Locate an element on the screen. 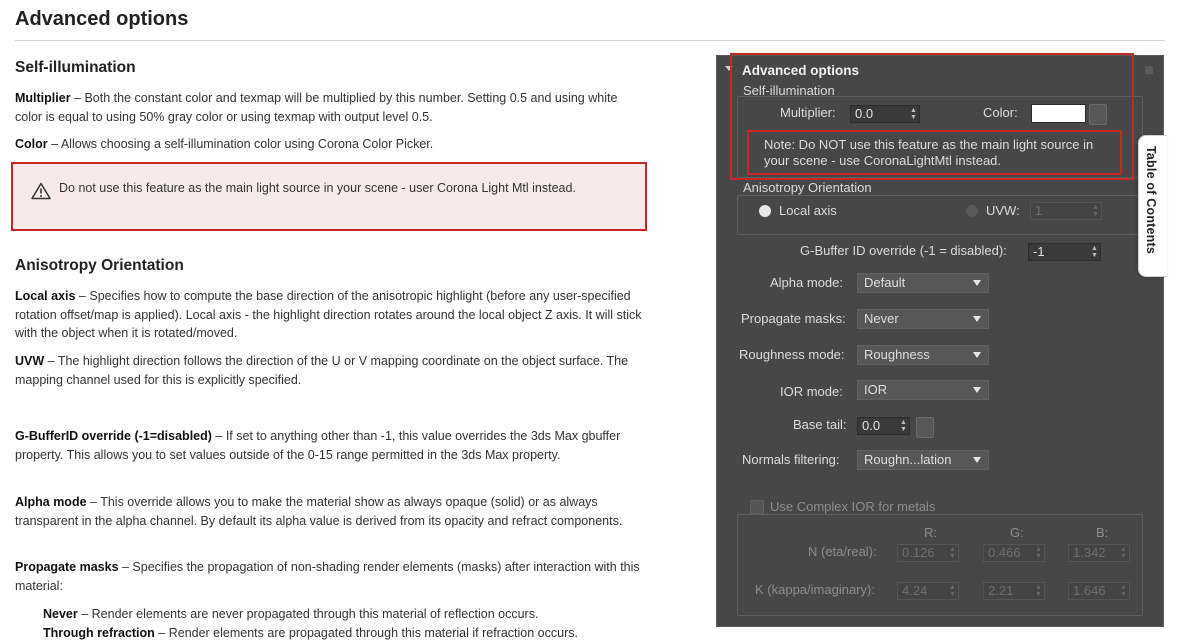  alpha-mode-term: Alpha mode is located at coordinates (51, 502).